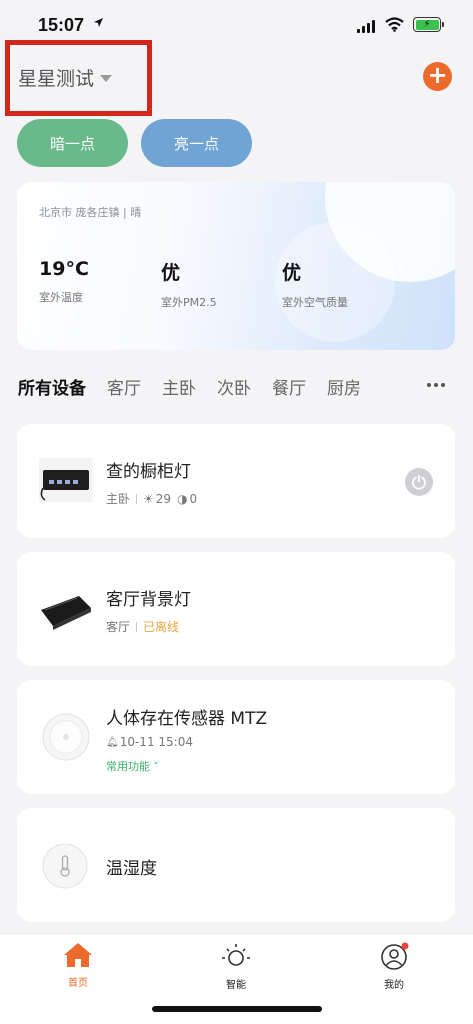 The image size is (473, 1024). What do you see at coordinates (189, 284) in the screenshot?
I see `pm25-block: 优 室外PM2.5` at bounding box center [189, 284].